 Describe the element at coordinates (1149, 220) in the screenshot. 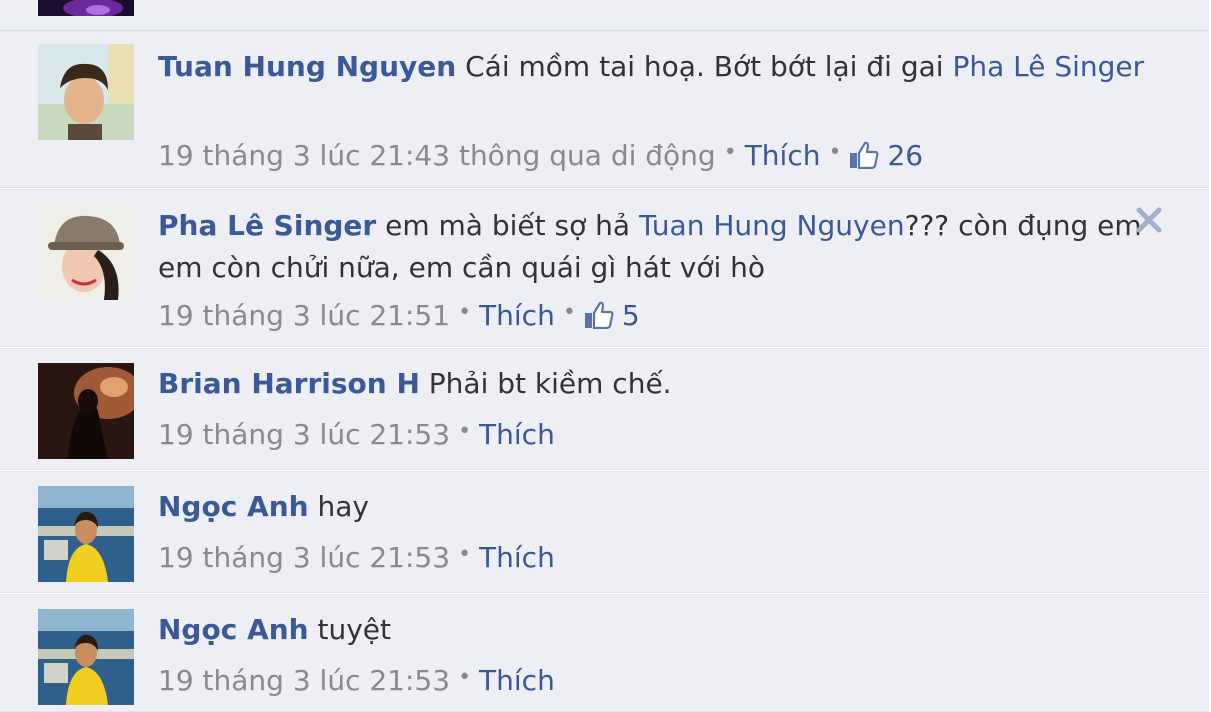

I see `close-icon` at that location.